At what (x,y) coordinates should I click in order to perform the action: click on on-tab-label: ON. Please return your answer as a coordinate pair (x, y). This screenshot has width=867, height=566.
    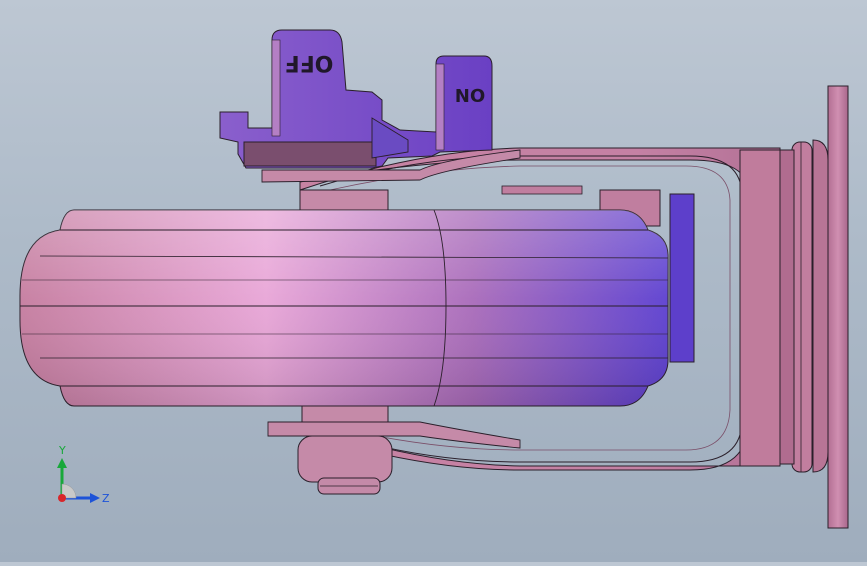
    Looking at the image, I should click on (470, 94).